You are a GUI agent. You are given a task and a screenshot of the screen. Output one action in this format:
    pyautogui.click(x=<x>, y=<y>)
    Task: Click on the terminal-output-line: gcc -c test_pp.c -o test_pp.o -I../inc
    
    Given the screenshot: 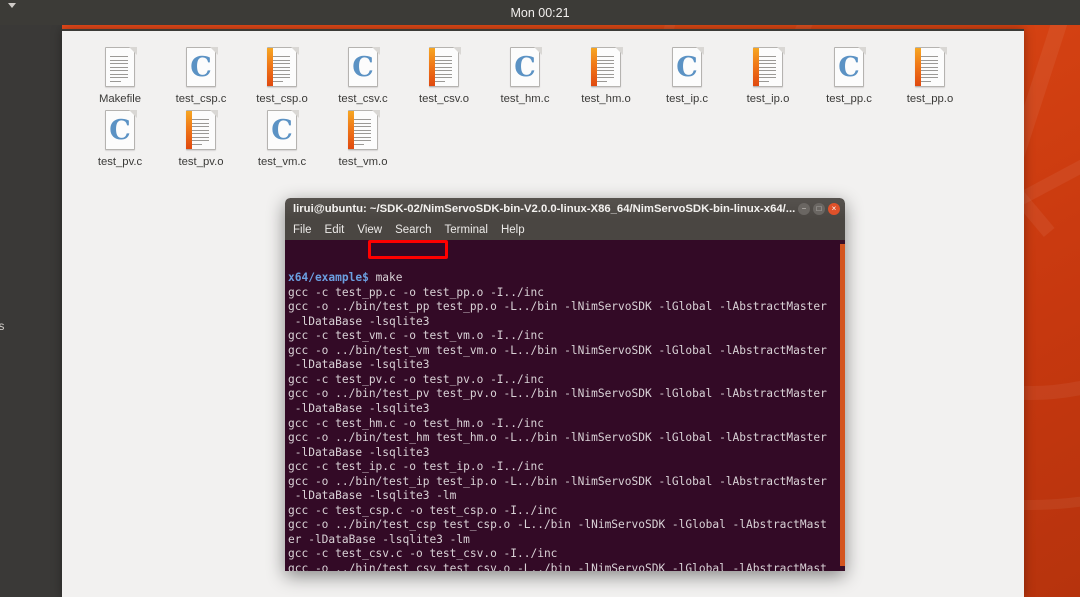 What is the action you would take?
    pyautogui.click(x=566, y=293)
    